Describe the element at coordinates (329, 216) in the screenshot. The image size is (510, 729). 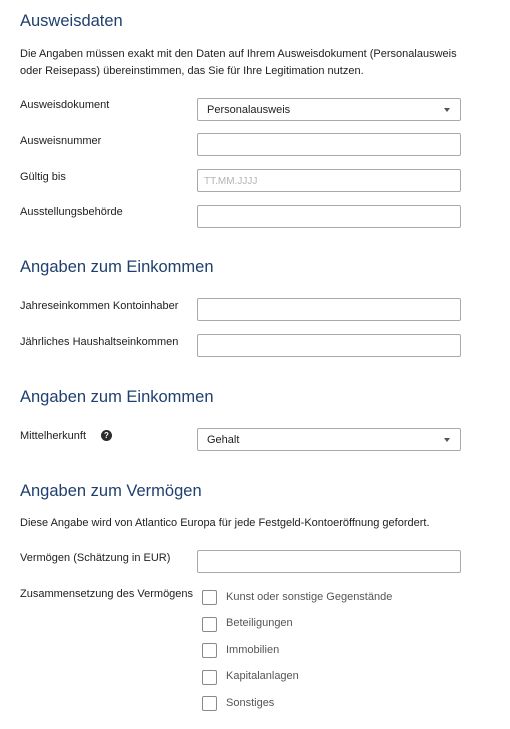
I see `ausstellungsbehoerde-input` at that location.